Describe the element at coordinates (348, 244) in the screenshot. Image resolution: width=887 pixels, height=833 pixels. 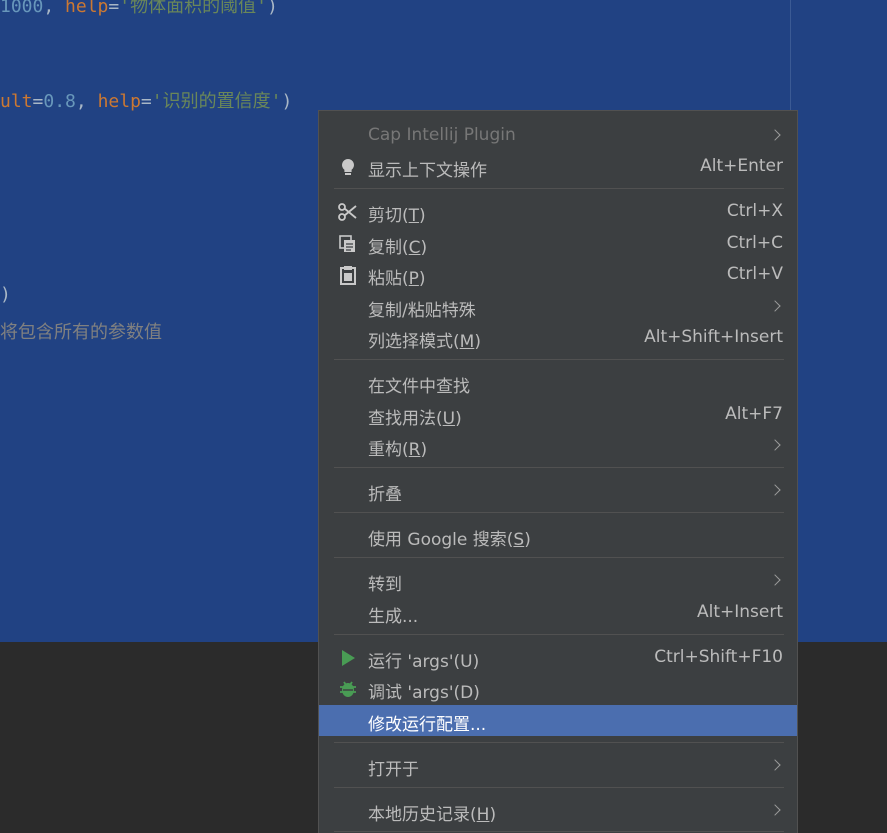
I see `copy-icon` at that location.